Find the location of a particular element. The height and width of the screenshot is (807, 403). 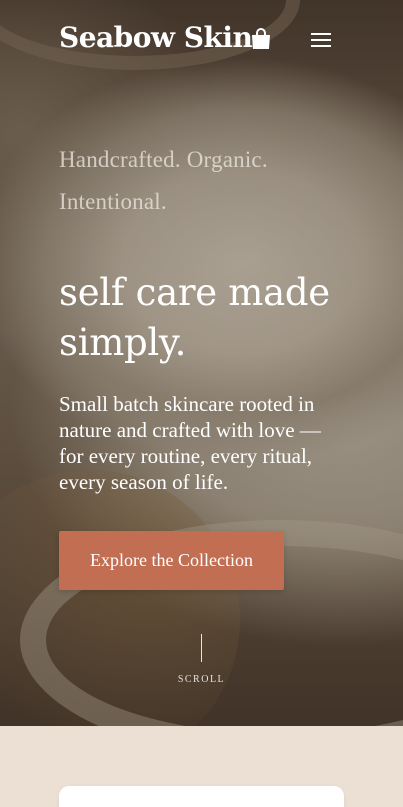

explore-collection-button: Explore the Collection is located at coordinates (171, 560).